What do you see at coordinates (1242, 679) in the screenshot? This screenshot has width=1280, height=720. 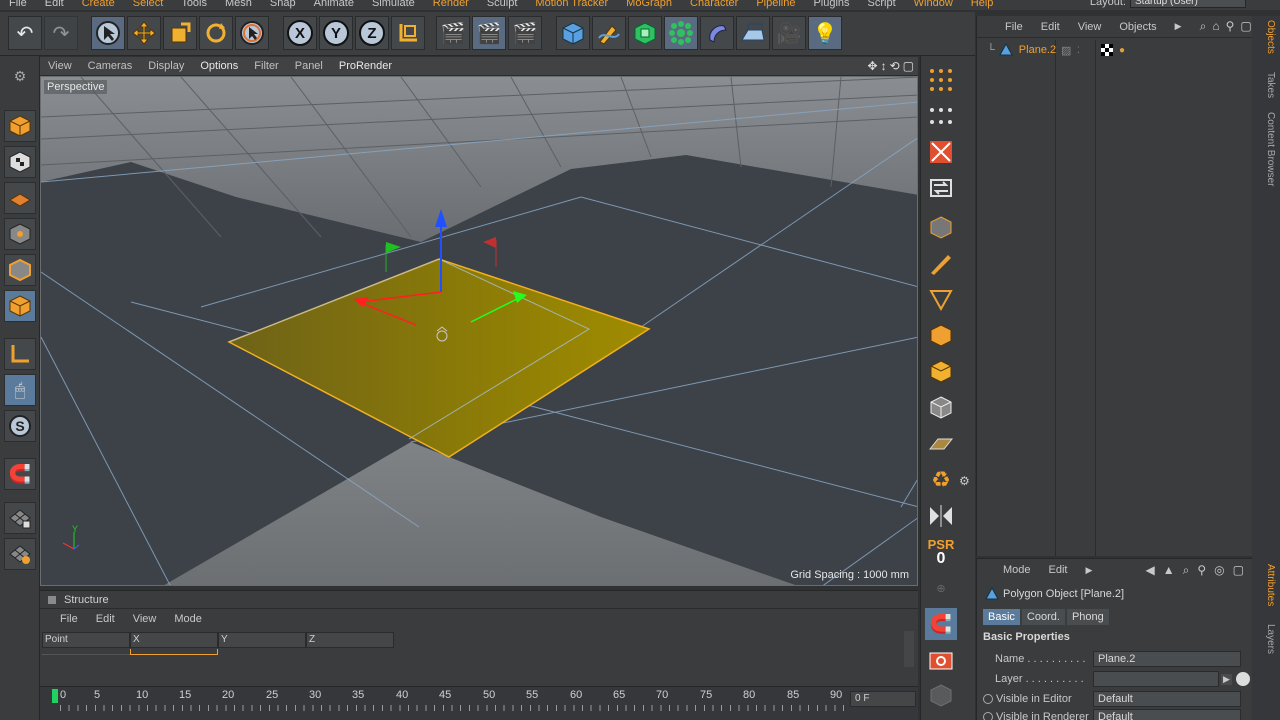 I see `layer-pick-icon` at bounding box center [1242, 679].